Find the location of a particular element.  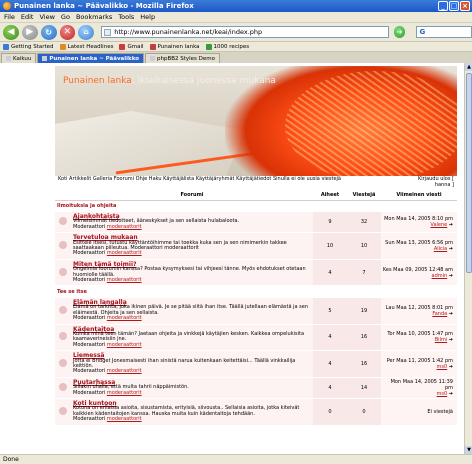

maximize-button: □ is located at coordinates (454, 6).